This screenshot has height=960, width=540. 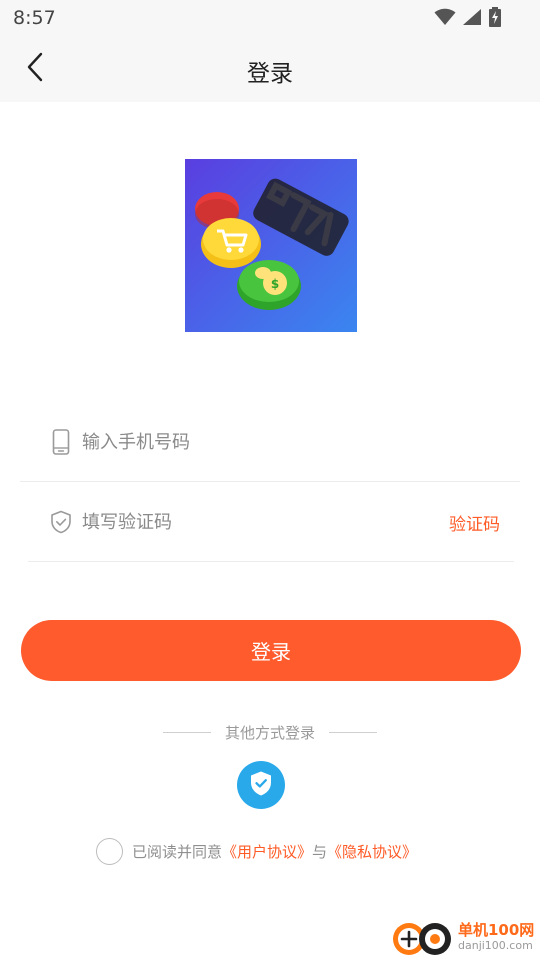 What do you see at coordinates (232, 522) in the screenshot?
I see `code-input` at bounding box center [232, 522].